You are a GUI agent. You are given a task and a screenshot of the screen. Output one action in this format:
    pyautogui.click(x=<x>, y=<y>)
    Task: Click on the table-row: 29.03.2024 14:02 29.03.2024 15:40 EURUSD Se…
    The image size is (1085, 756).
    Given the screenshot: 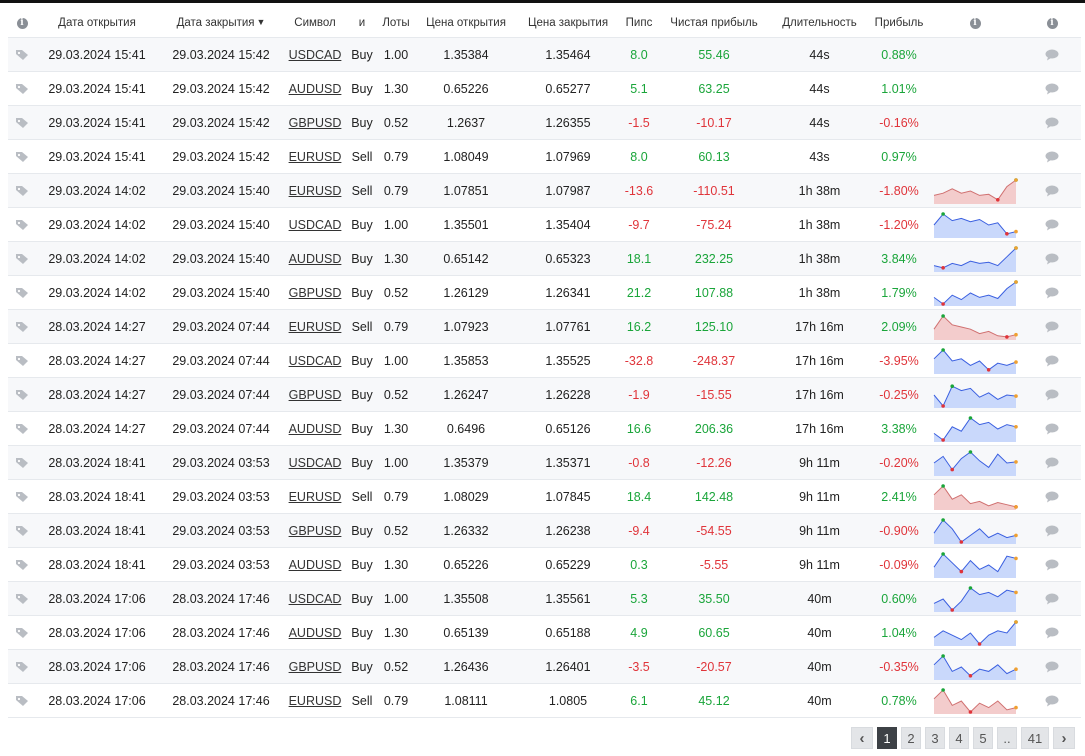 What is the action you would take?
    pyautogui.click(x=544, y=190)
    